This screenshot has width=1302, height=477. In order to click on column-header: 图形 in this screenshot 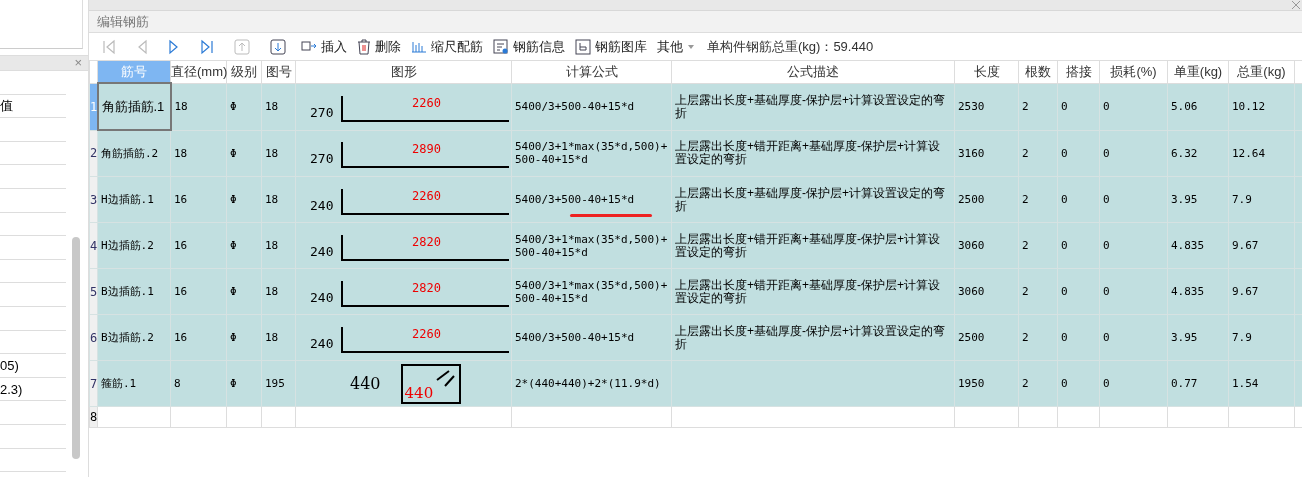, I will do `click(403, 71)`.